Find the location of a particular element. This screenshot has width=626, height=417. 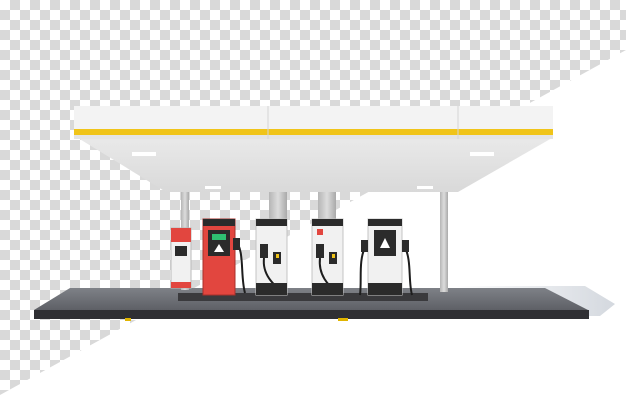

pump-1-top is located at coordinates (181, 235).